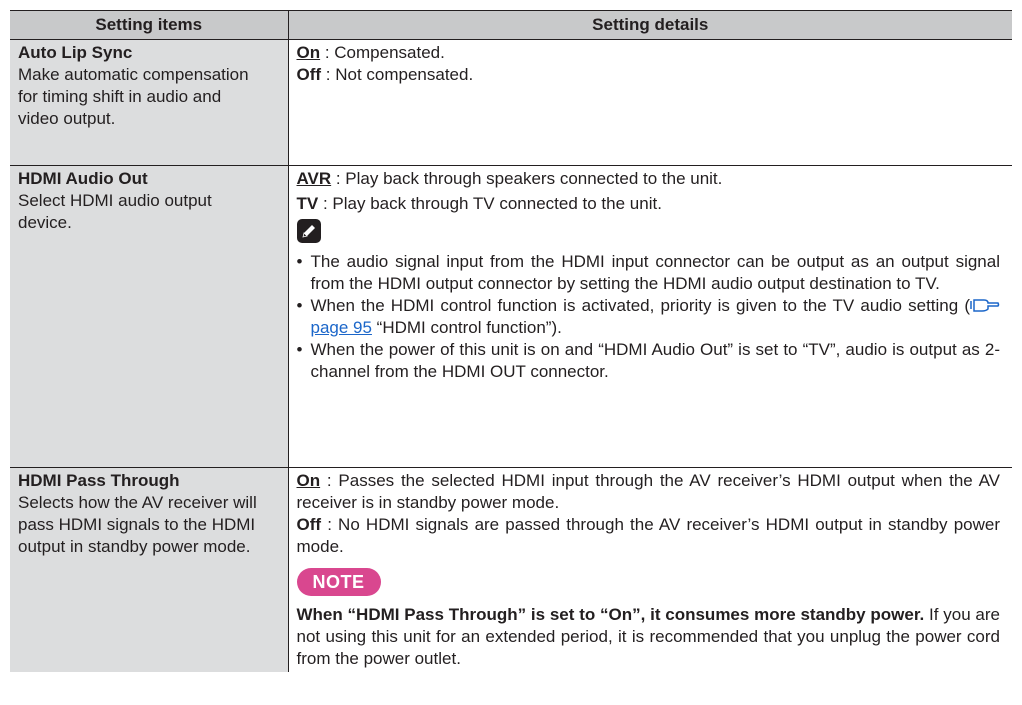  Describe the element at coordinates (985, 305) in the screenshot. I see `reference-hand-icon` at that location.